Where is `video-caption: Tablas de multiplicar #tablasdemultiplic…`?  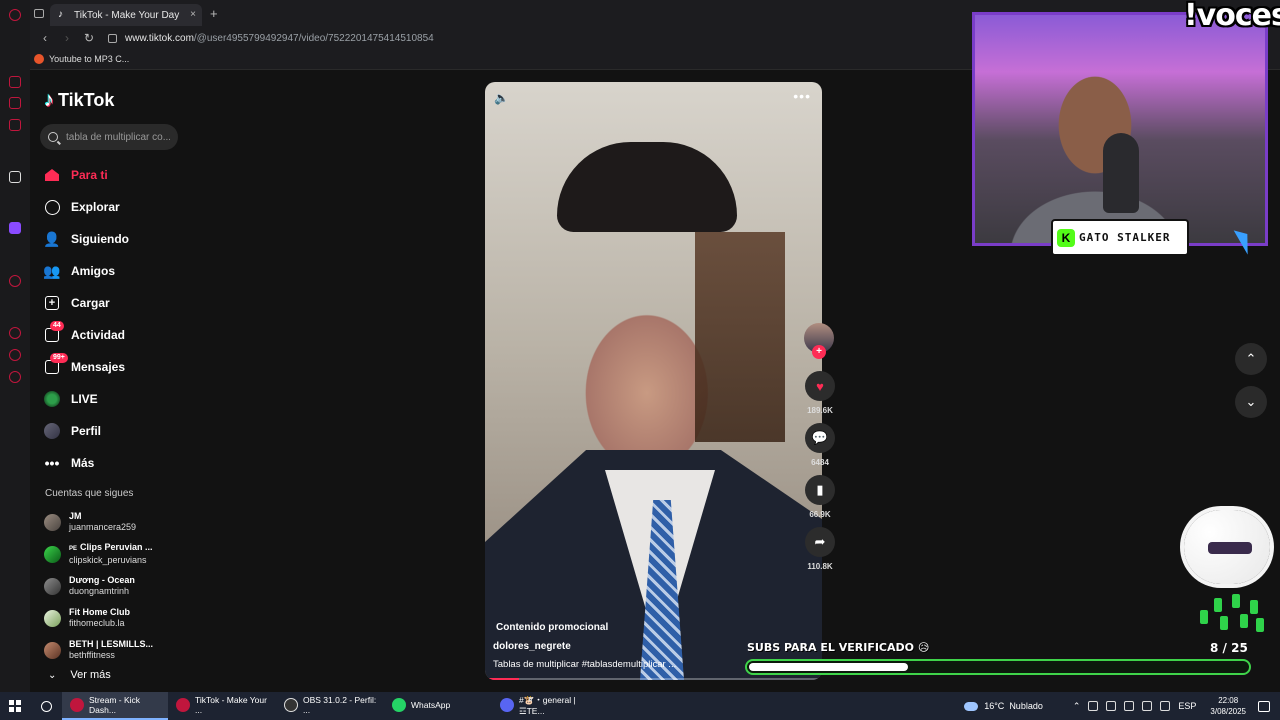
video-caption: Tablas de multiplicar #tablasdemultiplic… is located at coordinates (584, 664).